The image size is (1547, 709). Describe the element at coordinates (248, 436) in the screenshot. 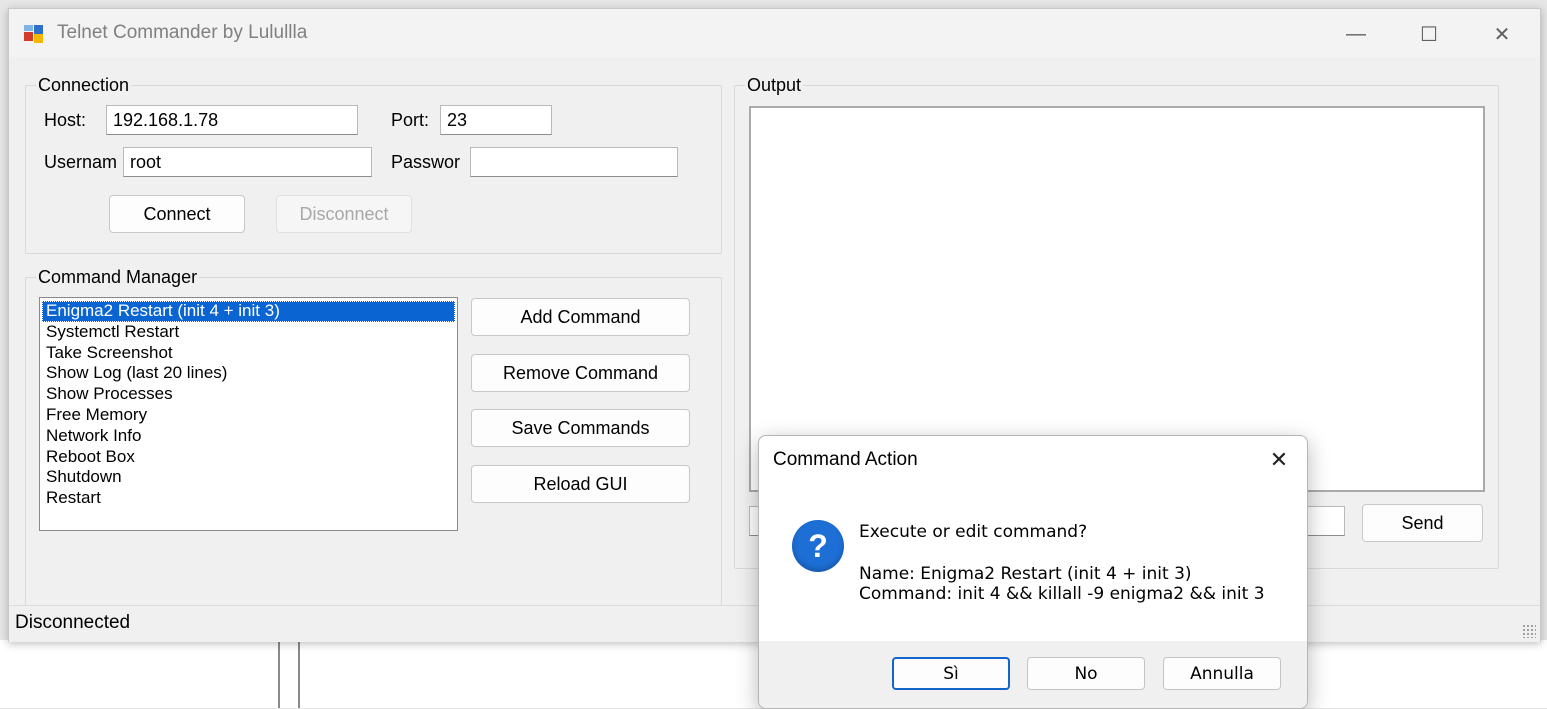

I see `list-item: Network Info` at that location.